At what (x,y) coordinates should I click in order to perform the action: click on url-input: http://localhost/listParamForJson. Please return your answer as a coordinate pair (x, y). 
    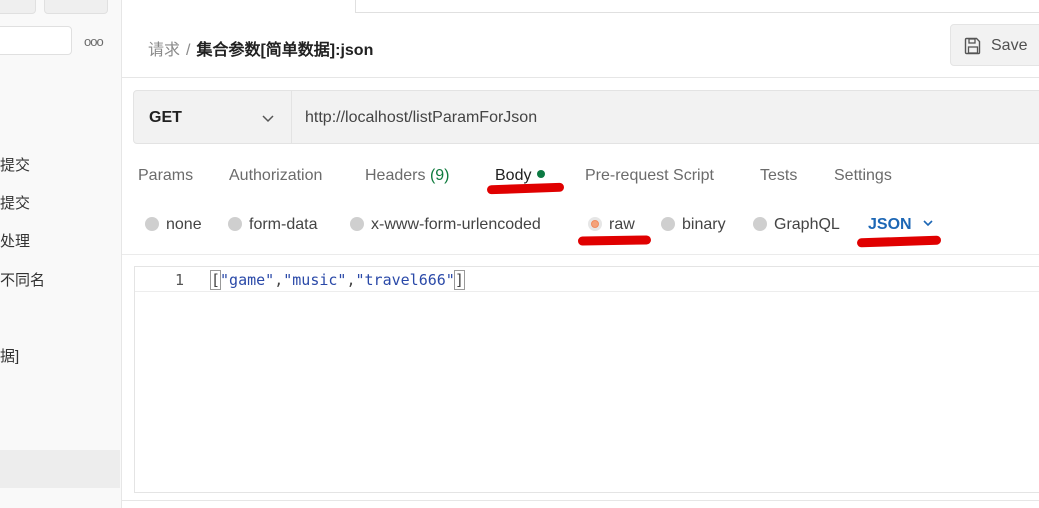
    Looking at the image, I should click on (421, 118).